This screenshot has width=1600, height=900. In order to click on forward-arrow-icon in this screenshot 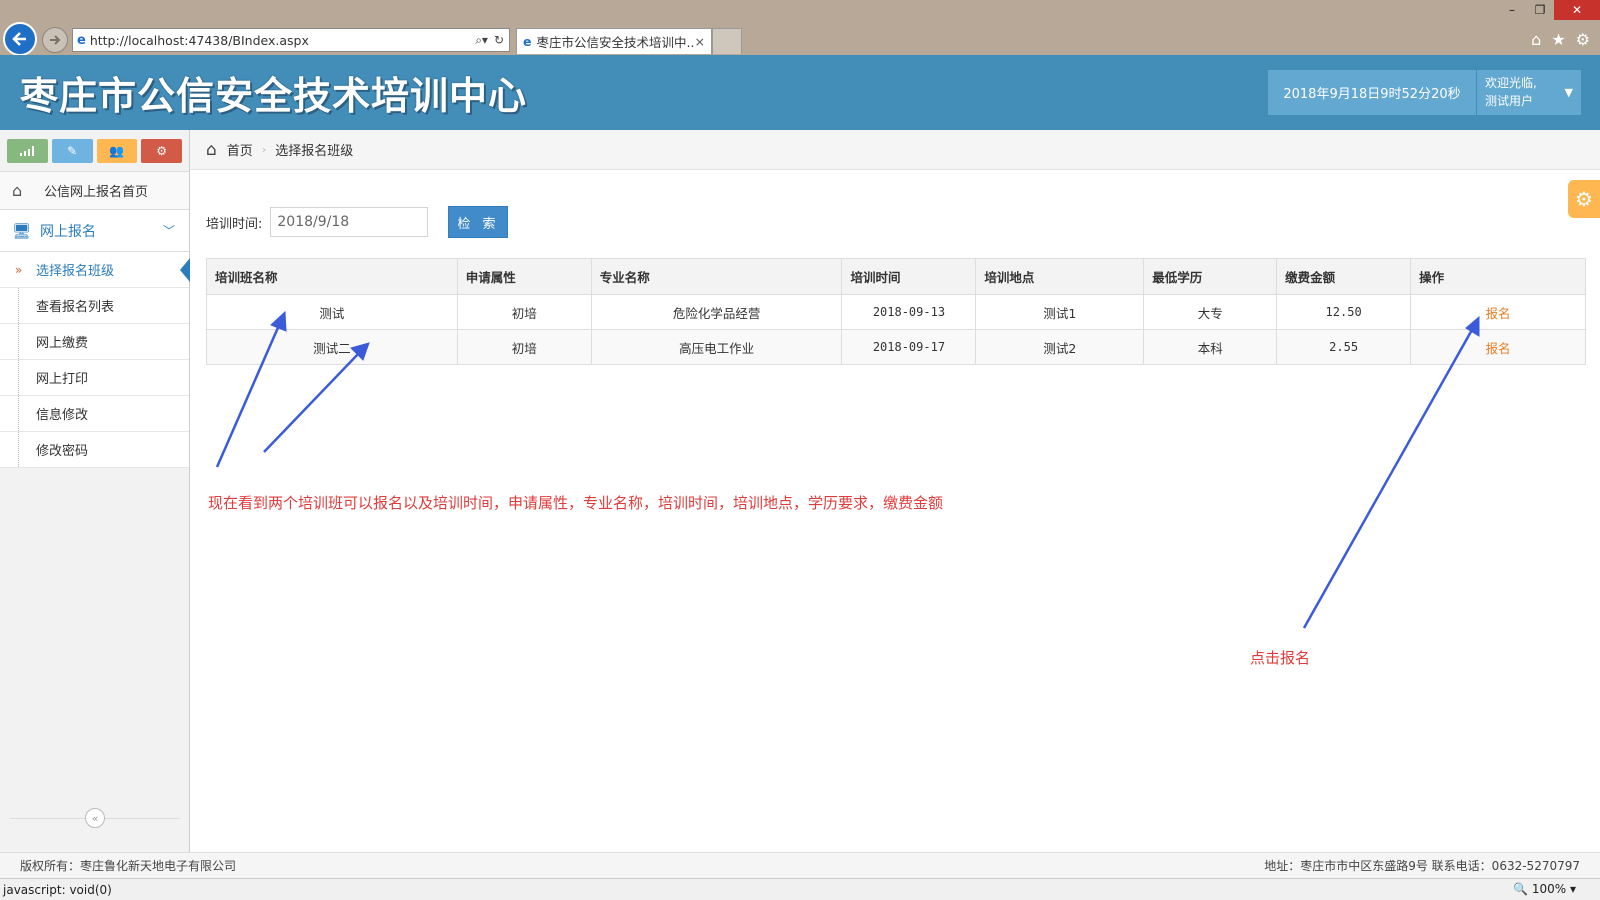, I will do `click(55, 40)`.